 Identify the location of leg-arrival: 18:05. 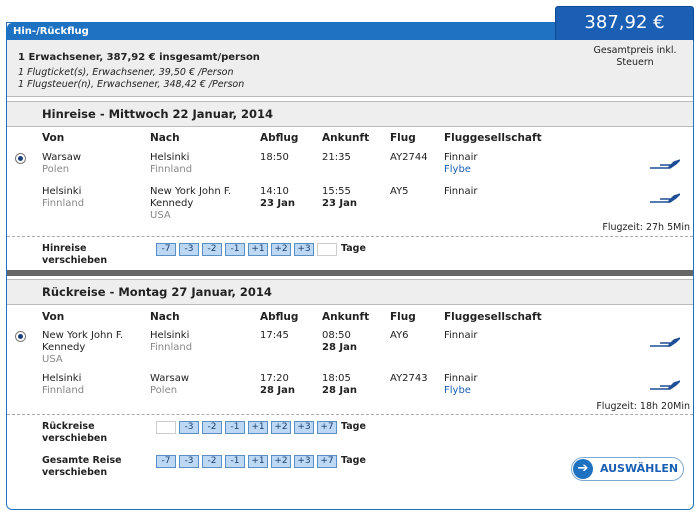
(336, 378).